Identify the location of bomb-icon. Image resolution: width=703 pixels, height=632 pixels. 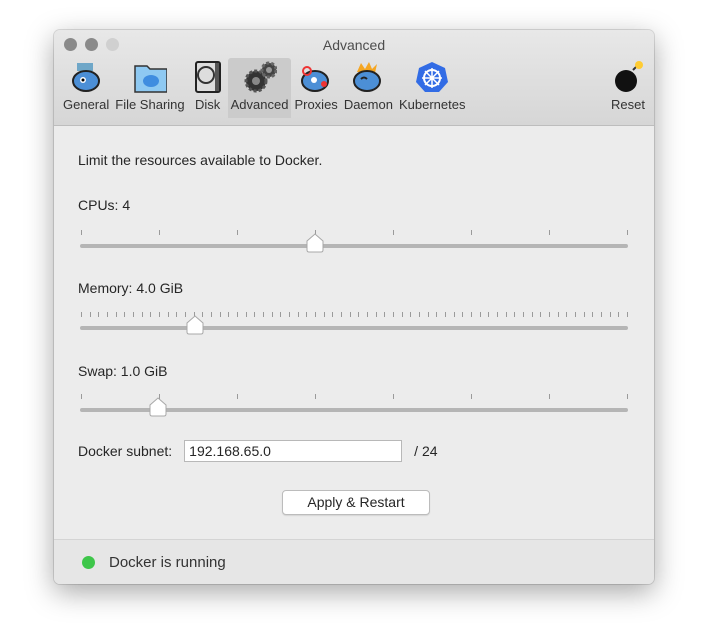
(628, 77).